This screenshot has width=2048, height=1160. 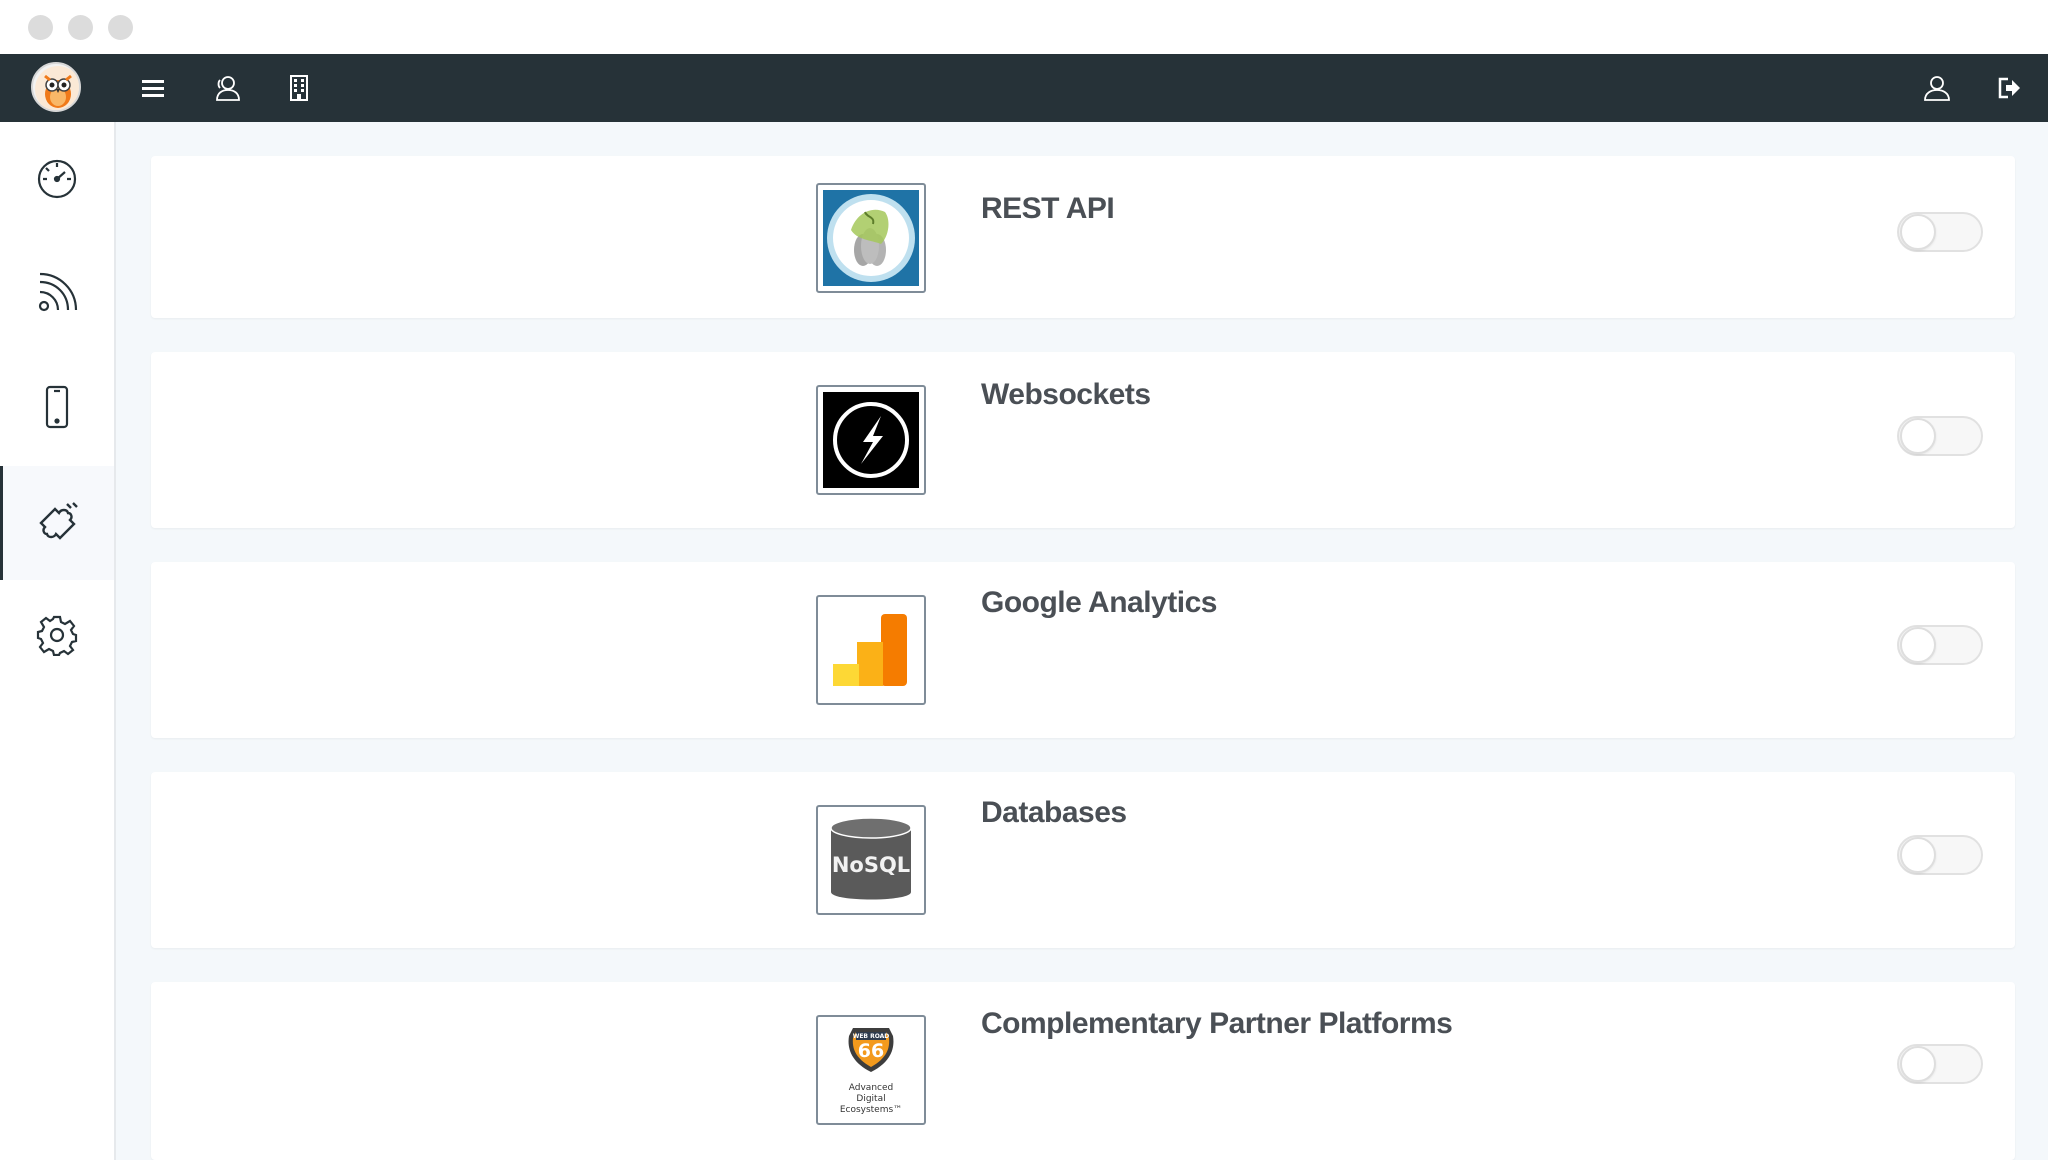 What do you see at coordinates (299, 88) in the screenshot?
I see `building-icon` at bounding box center [299, 88].